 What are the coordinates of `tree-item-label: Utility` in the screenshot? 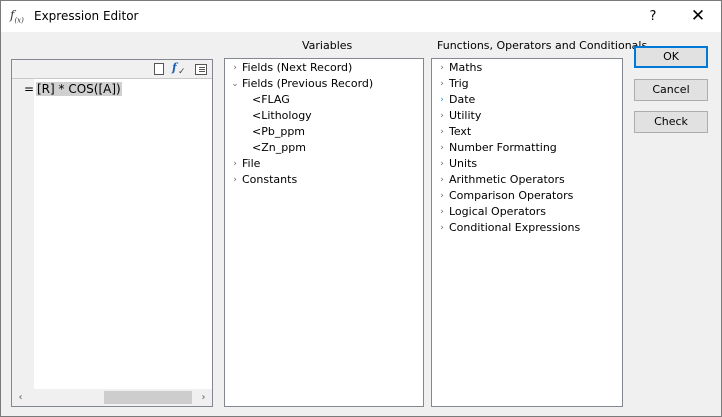 It's located at (465, 115).